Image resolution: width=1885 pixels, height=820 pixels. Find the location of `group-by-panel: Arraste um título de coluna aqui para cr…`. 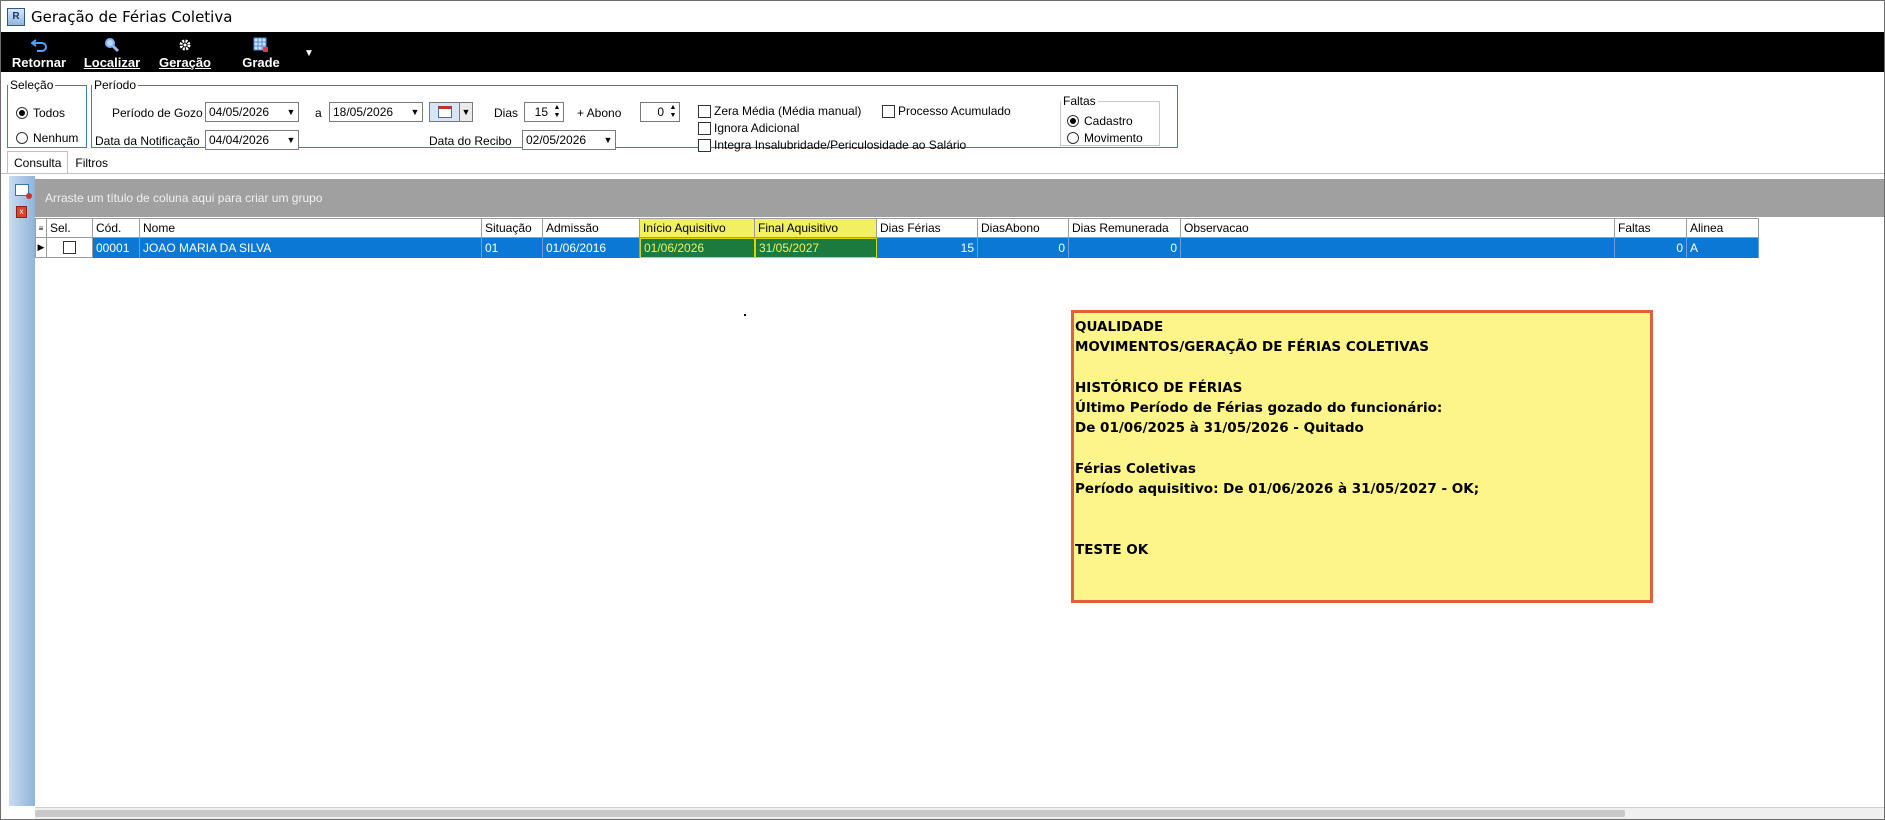

group-by-panel: Arraste um título de coluna aqui para cr… is located at coordinates (959, 198).